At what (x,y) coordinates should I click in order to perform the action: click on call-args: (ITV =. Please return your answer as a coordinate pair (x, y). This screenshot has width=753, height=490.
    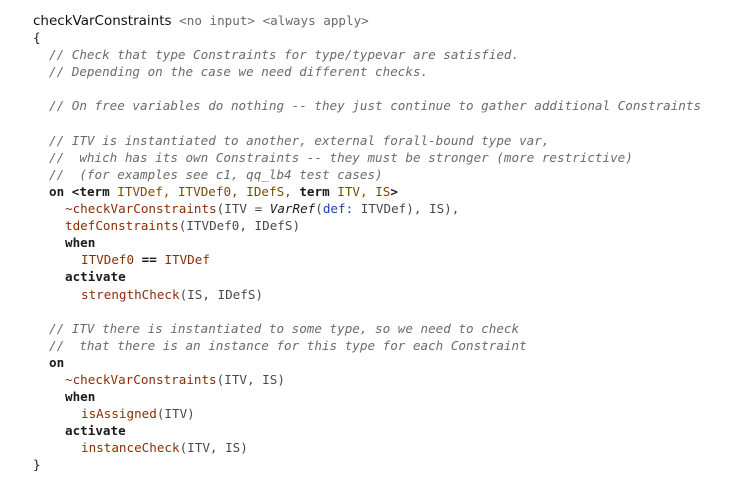
    Looking at the image, I should click on (243, 209).